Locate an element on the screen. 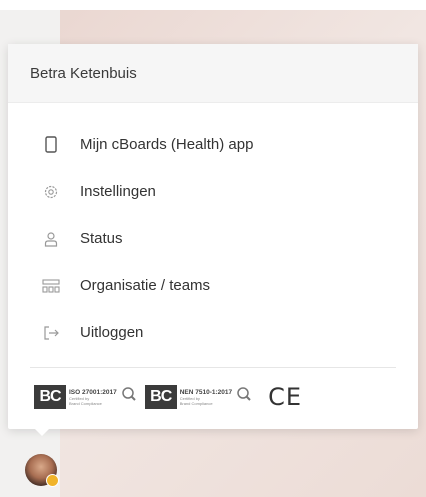  certification-standard: NEN 7510-1:2017 is located at coordinates (206, 392).